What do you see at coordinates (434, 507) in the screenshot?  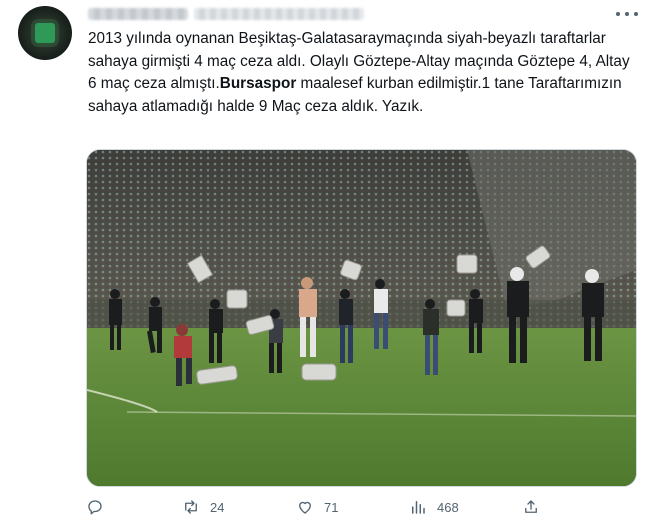 I see `views-button: 468` at bounding box center [434, 507].